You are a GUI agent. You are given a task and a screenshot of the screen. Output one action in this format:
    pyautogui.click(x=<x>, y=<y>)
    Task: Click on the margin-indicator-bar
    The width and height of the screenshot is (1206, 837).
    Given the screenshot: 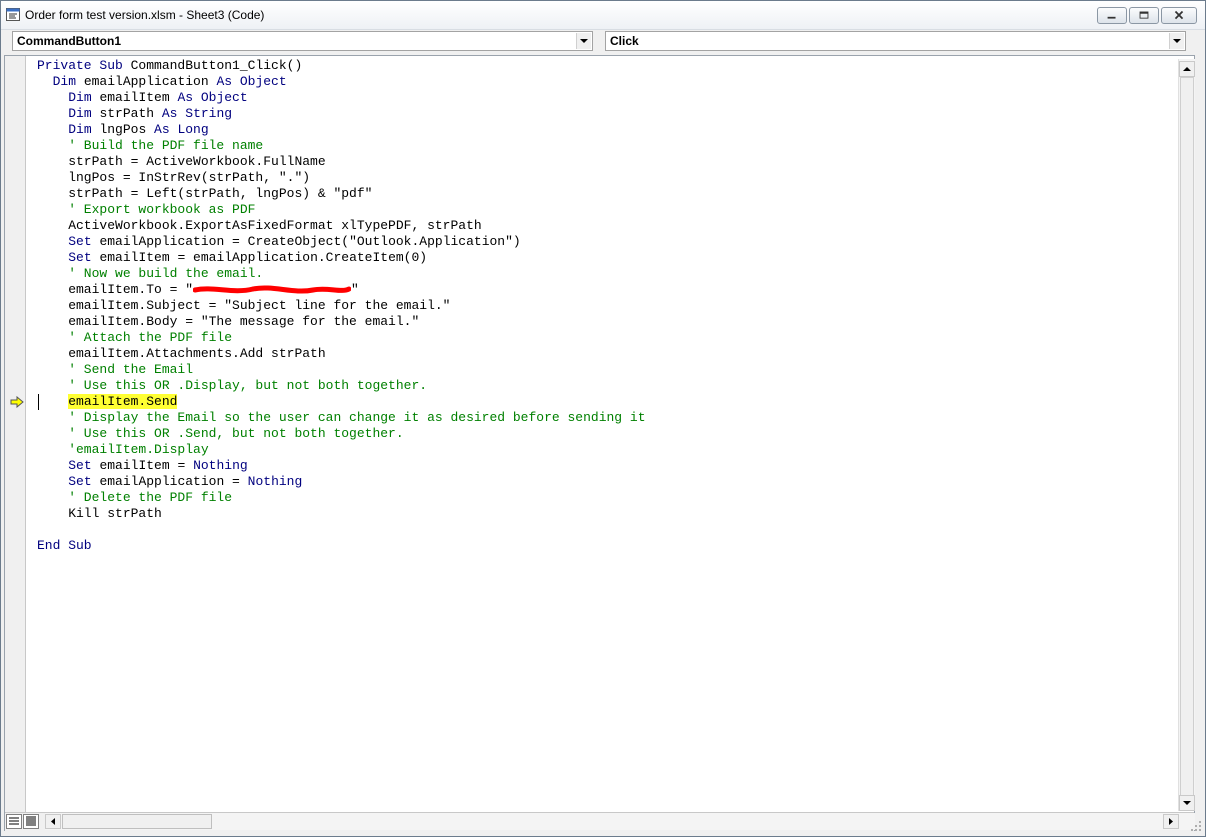 What is the action you would take?
    pyautogui.click(x=15, y=434)
    